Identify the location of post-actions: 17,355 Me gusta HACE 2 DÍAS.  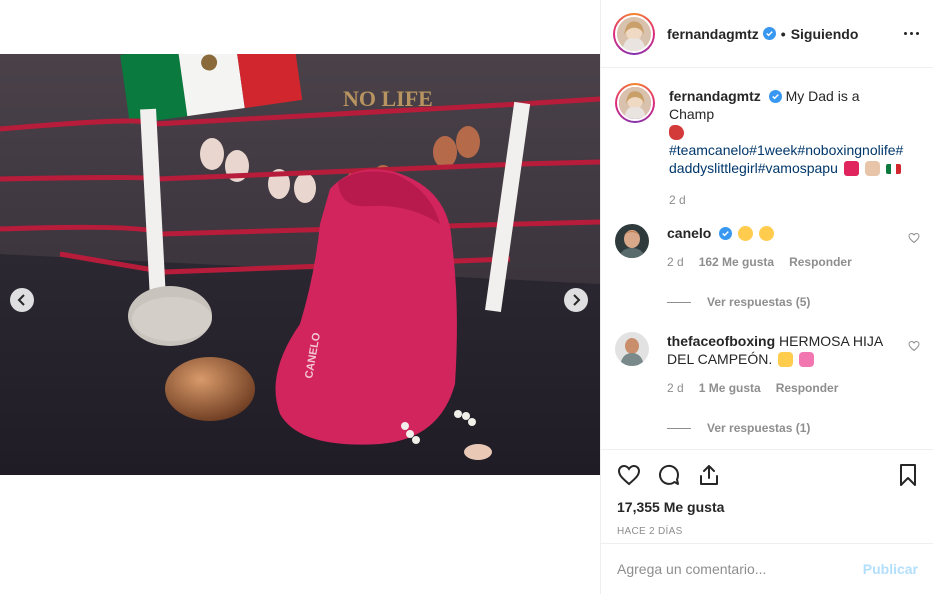
(767, 493).